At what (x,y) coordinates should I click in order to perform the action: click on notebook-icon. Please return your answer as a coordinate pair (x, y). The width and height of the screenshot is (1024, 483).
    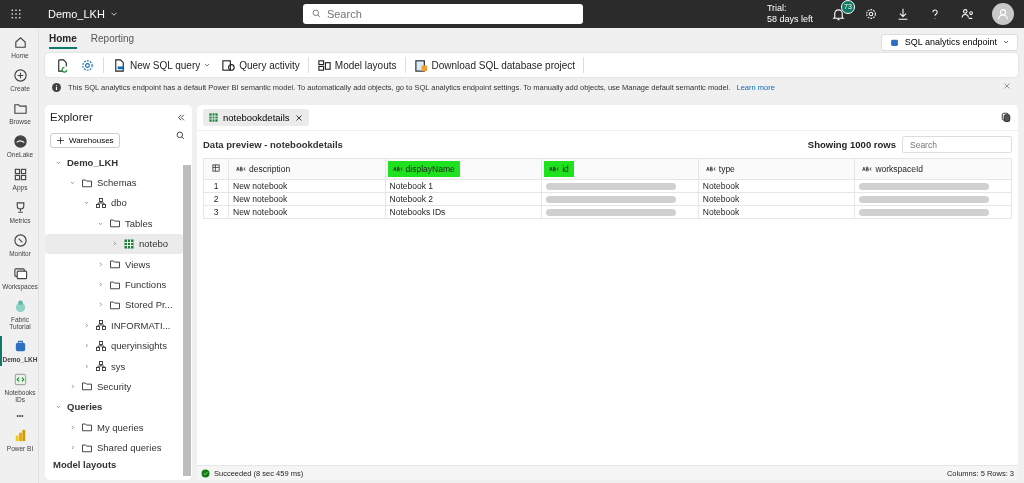
    Looking at the image, I should click on (20, 379).